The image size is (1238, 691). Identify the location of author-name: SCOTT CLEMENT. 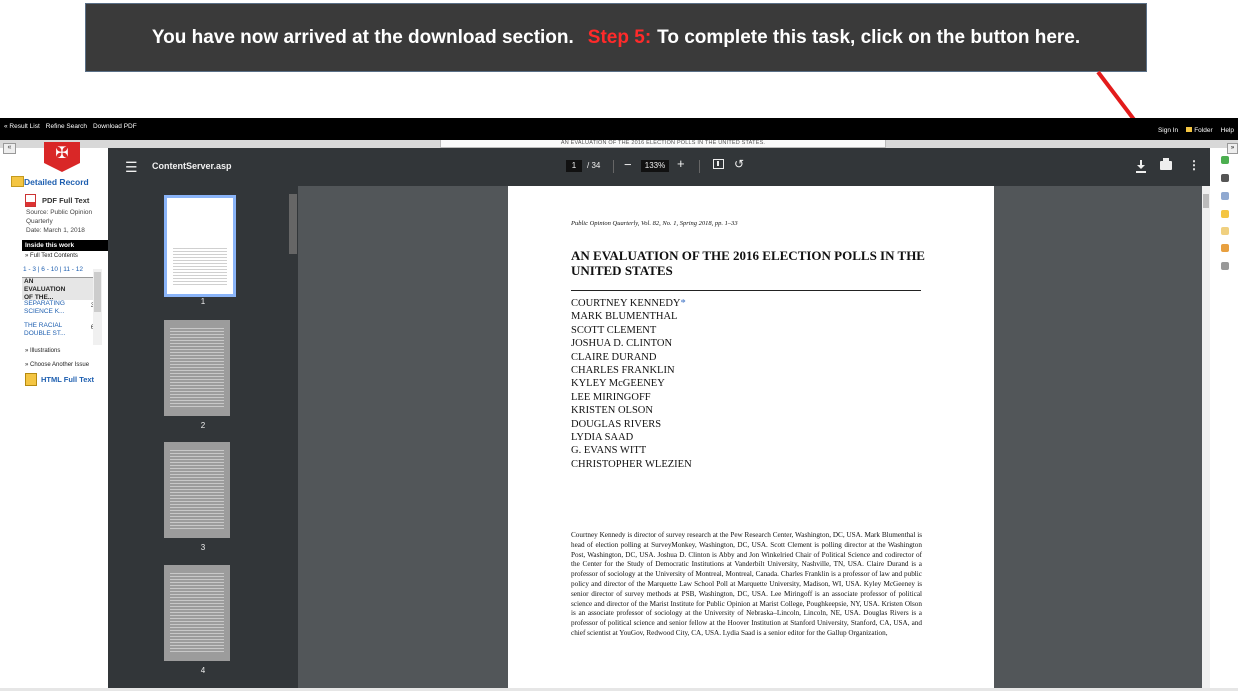
(614, 330).